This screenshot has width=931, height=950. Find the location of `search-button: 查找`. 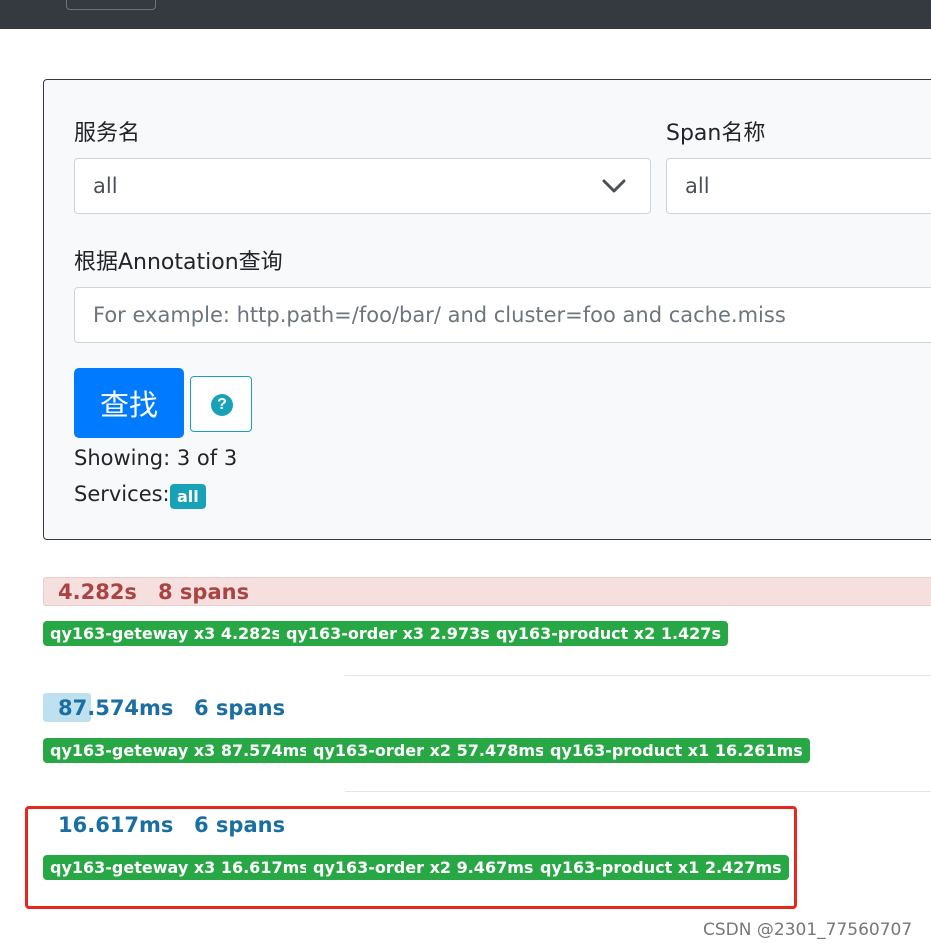

search-button: 查找 is located at coordinates (129, 403).